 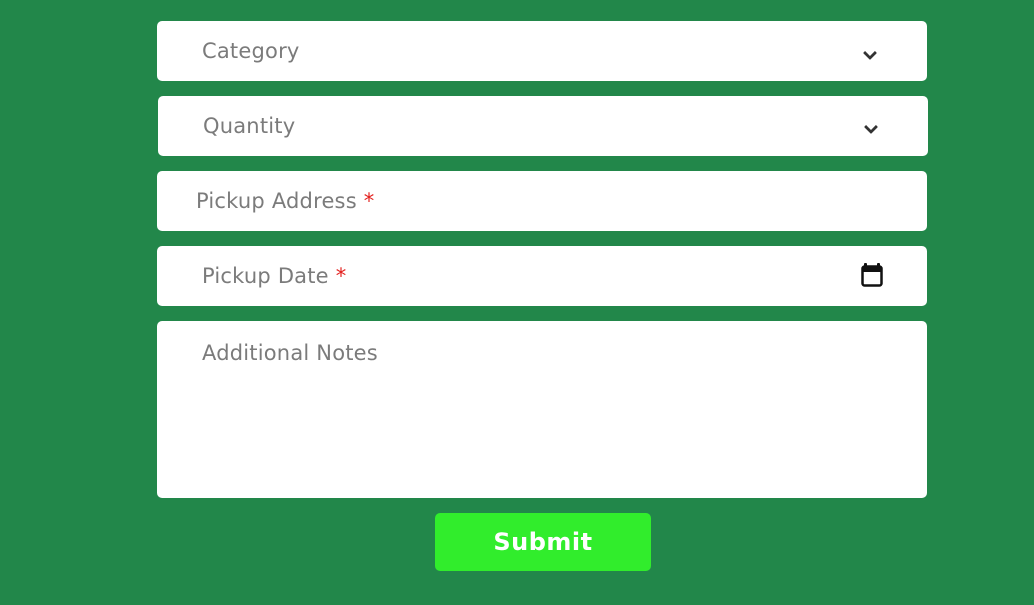 What do you see at coordinates (542, 51) in the screenshot?
I see `category-select: Category` at bounding box center [542, 51].